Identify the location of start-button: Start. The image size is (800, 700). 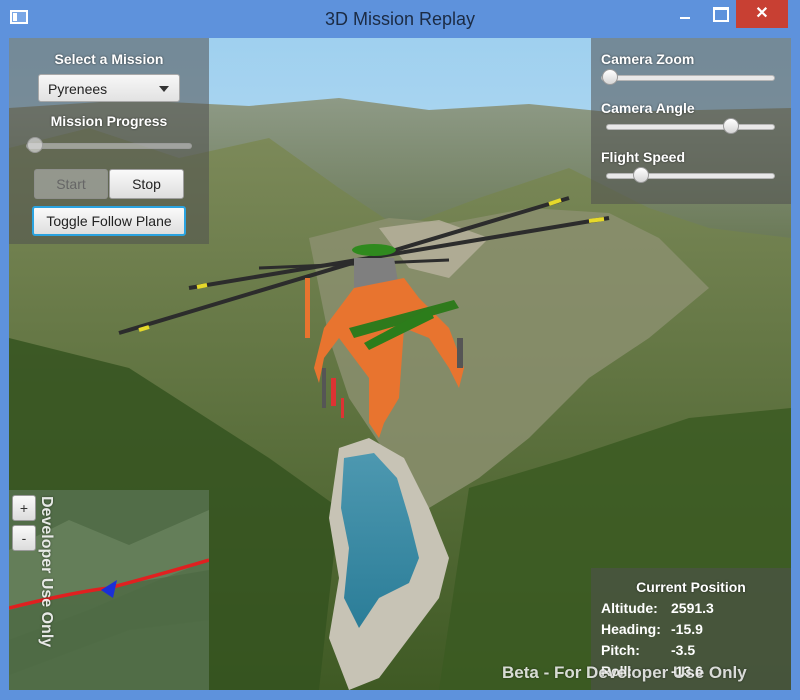
(71, 184).